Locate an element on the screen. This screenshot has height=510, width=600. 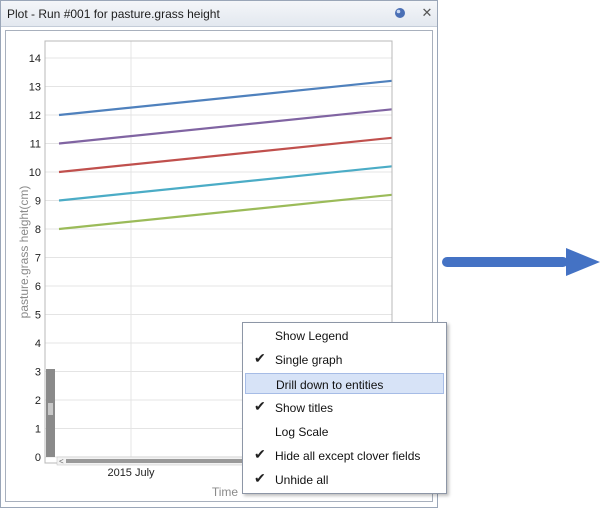
menu-item: ✔ Unhide all is located at coordinates (344, 479).